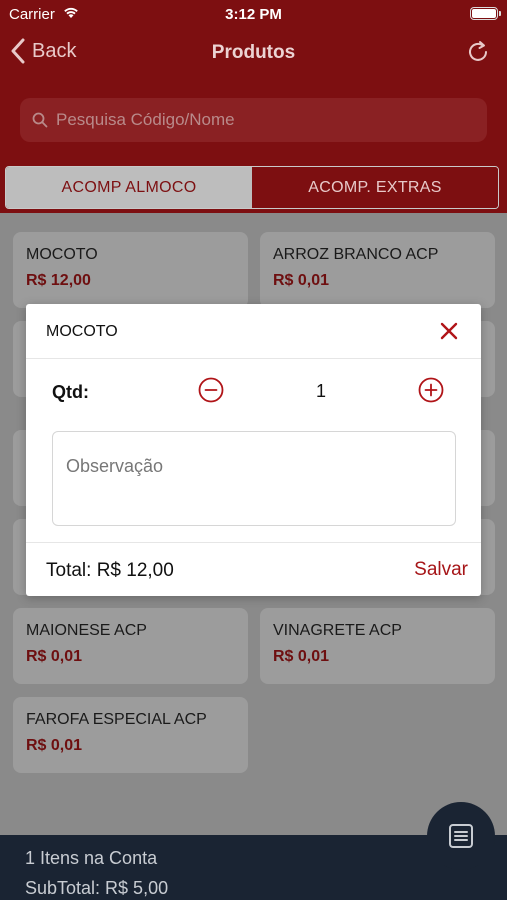 The height and width of the screenshot is (900, 507). Describe the element at coordinates (62, 254) in the screenshot. I see `product-name: MOCOTO` at that location.